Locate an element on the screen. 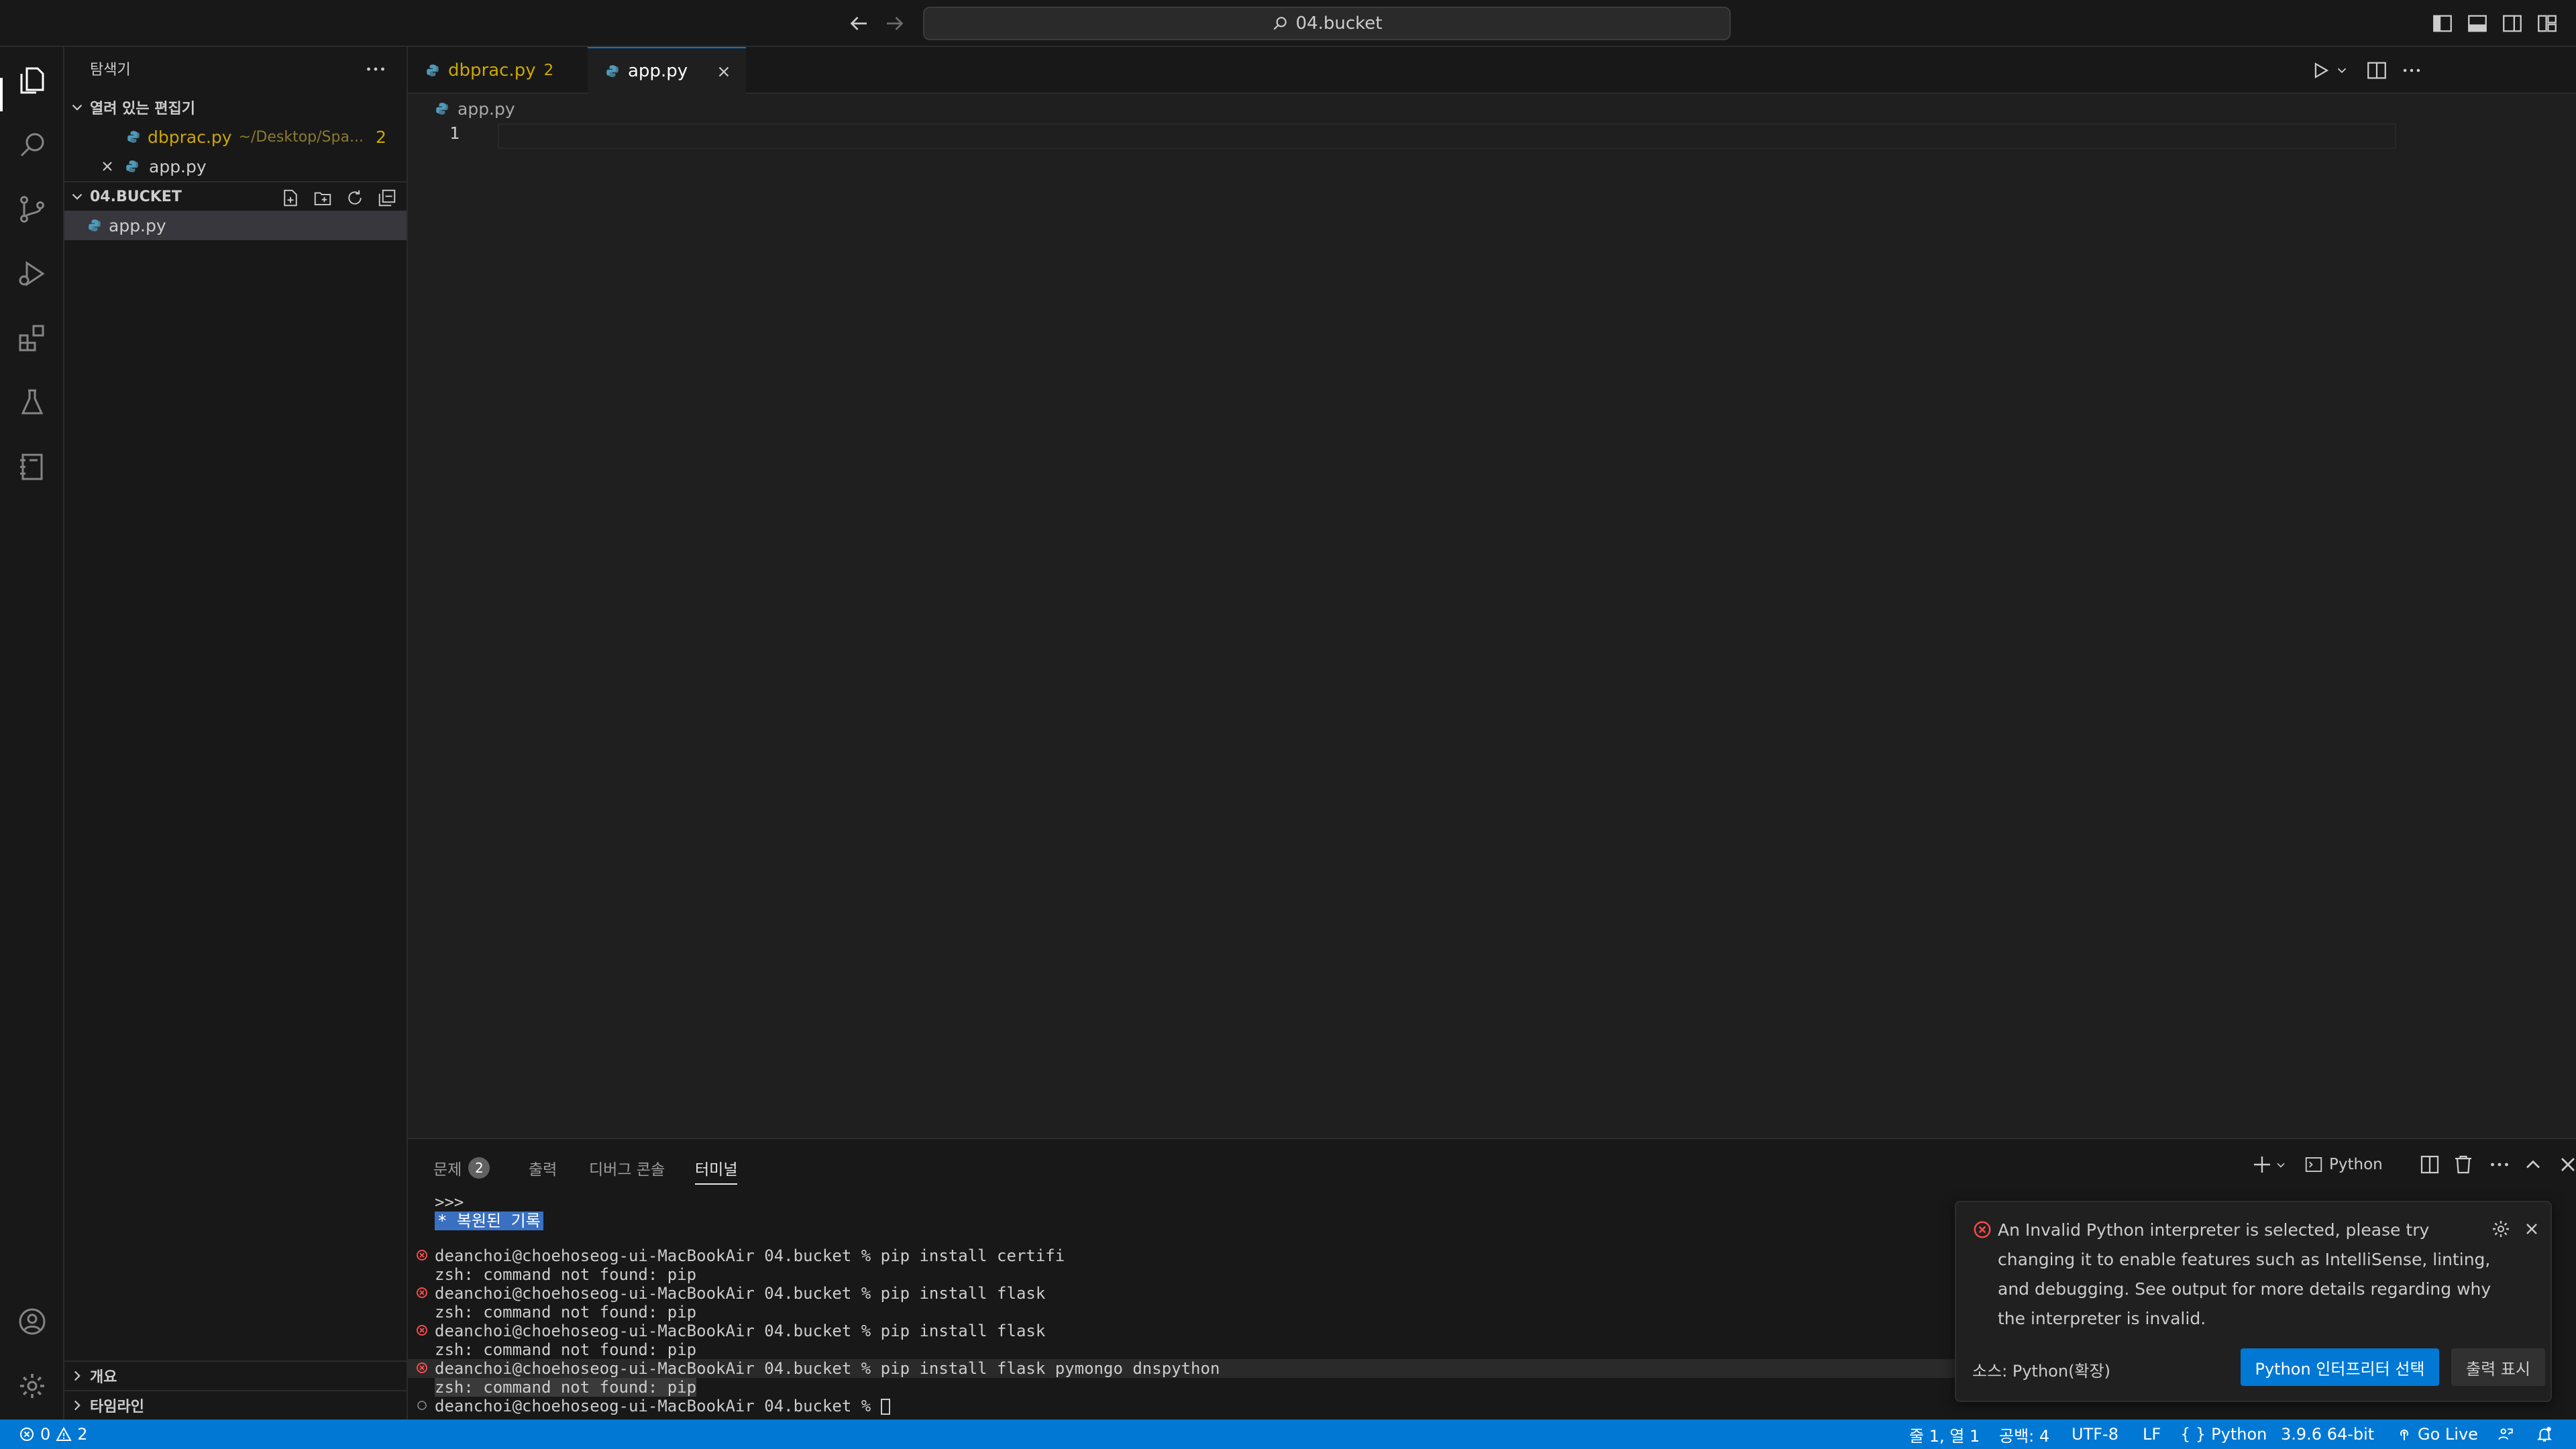  breadcrumb-file: app.py is located at coordinates (486, 109).